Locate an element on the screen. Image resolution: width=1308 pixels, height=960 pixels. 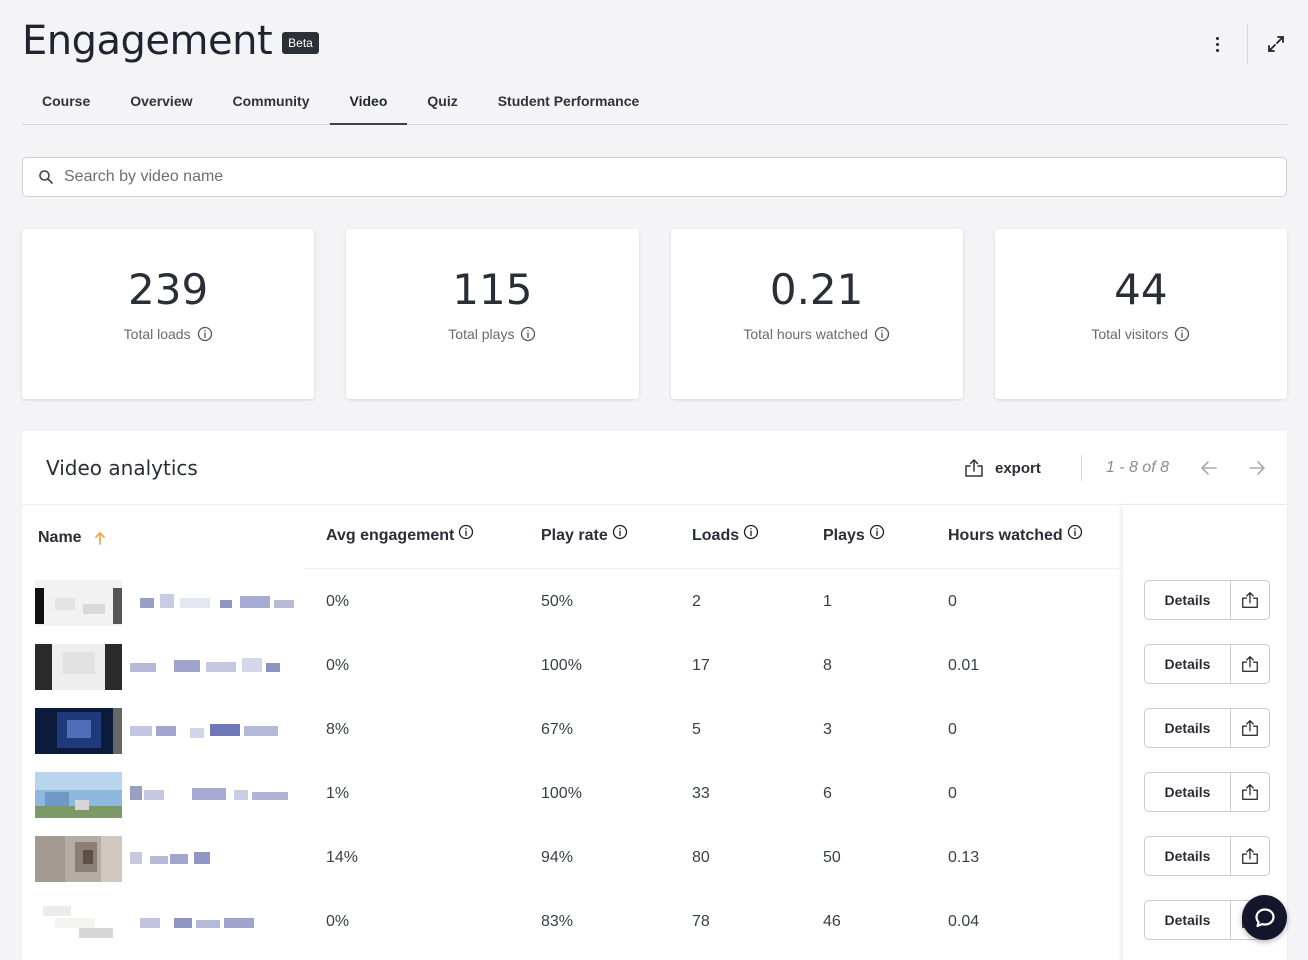
tab-student-performance: Student Performance is located at coordinates (569, 102).